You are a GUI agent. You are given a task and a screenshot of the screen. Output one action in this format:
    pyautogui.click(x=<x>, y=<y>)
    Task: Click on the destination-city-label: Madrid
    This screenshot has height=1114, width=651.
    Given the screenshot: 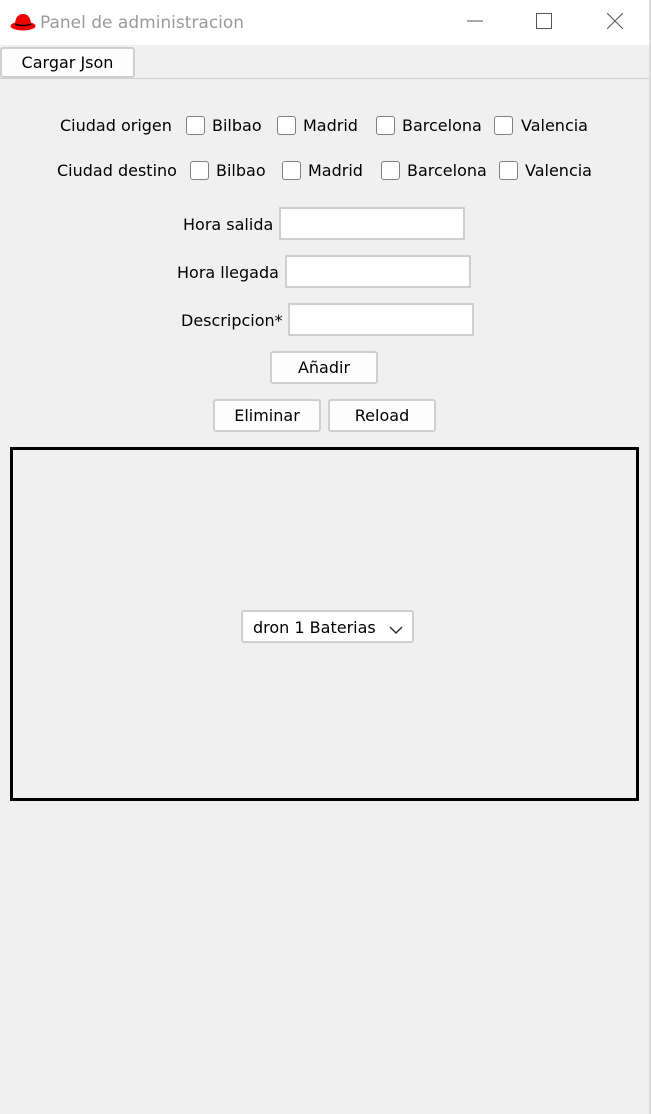 What is the action you would take?
    pyautogui.click(x=335, y=170)
    